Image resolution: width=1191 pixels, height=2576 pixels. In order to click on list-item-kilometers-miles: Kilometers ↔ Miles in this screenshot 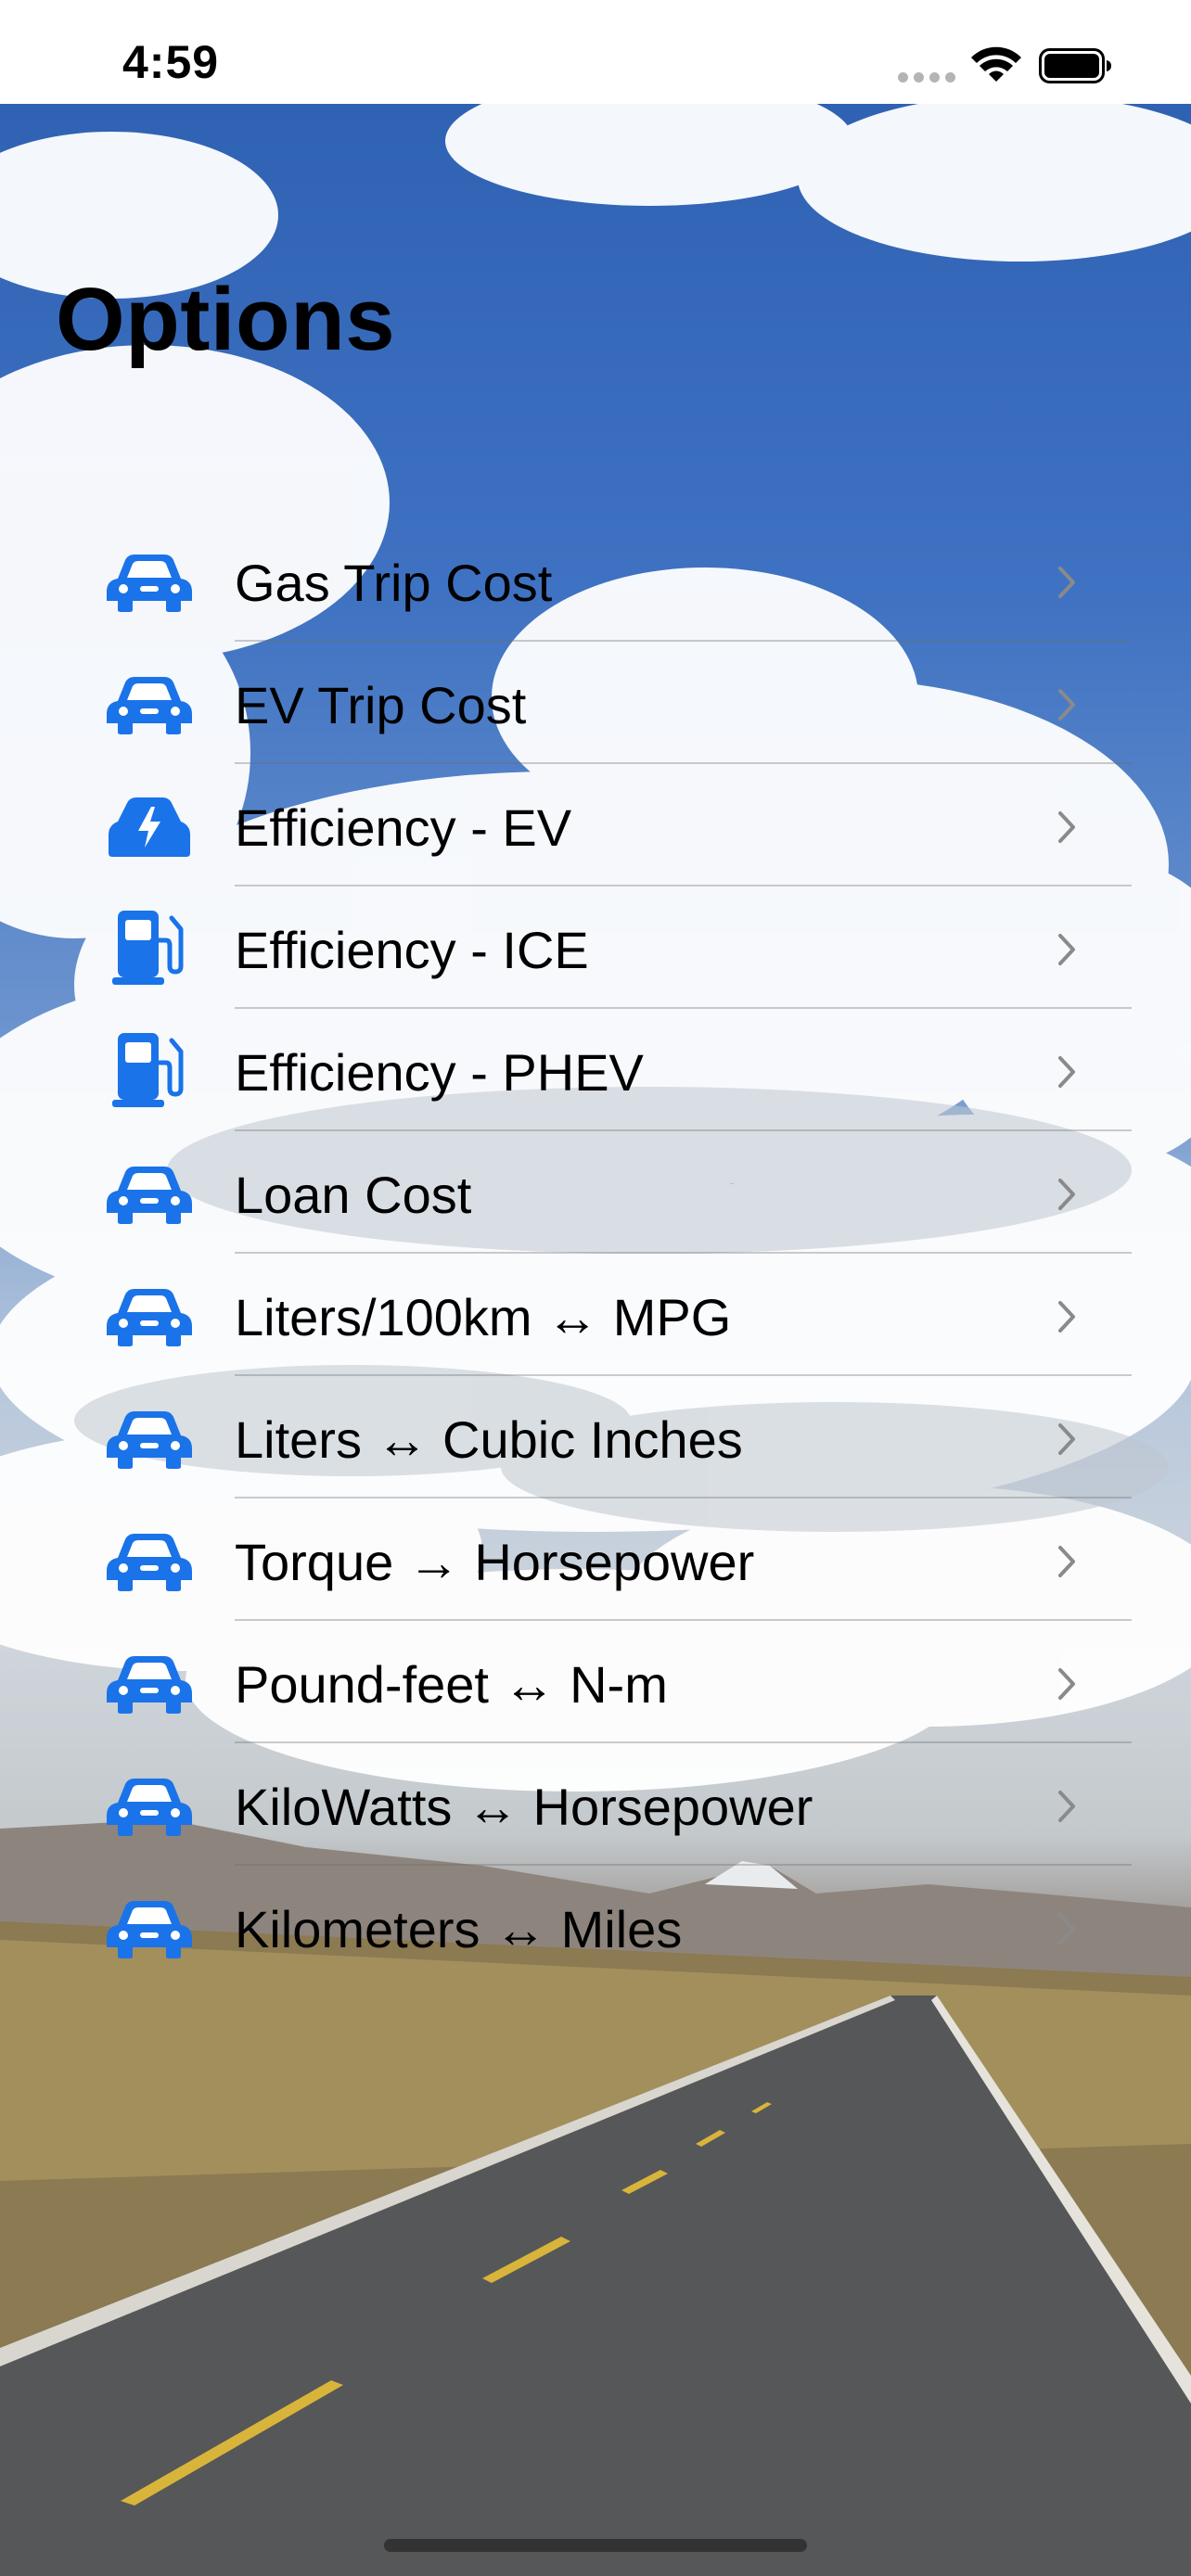, I will do `click(595, 1927)`.